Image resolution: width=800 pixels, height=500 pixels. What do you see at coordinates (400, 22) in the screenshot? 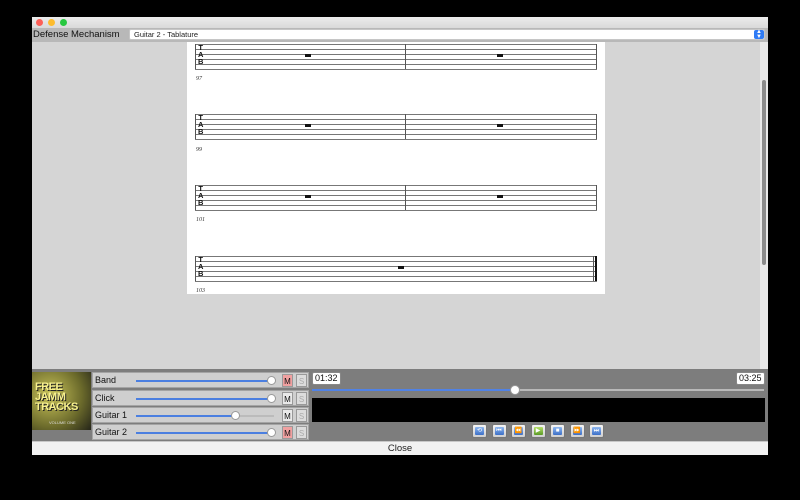
I see `title-bar` at bounding box center [400, 22].